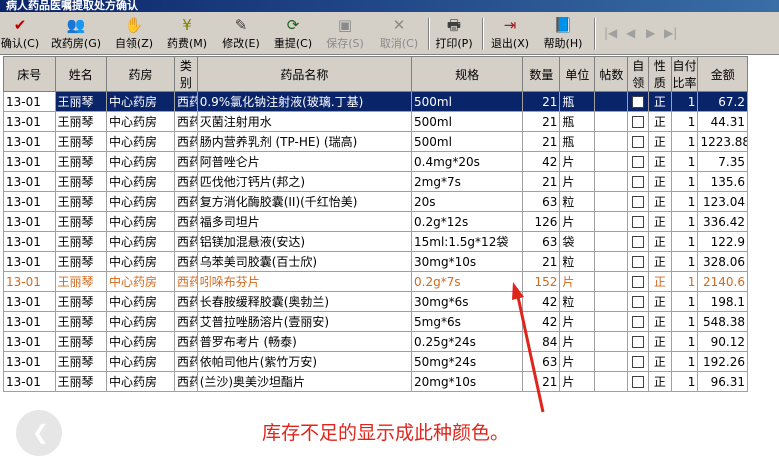 Image resolution: width=779 pixels, height=456 pixels. Describe the element at coordinates (528, 347) in the screenshot. I see `annotation-arrow` at that location.